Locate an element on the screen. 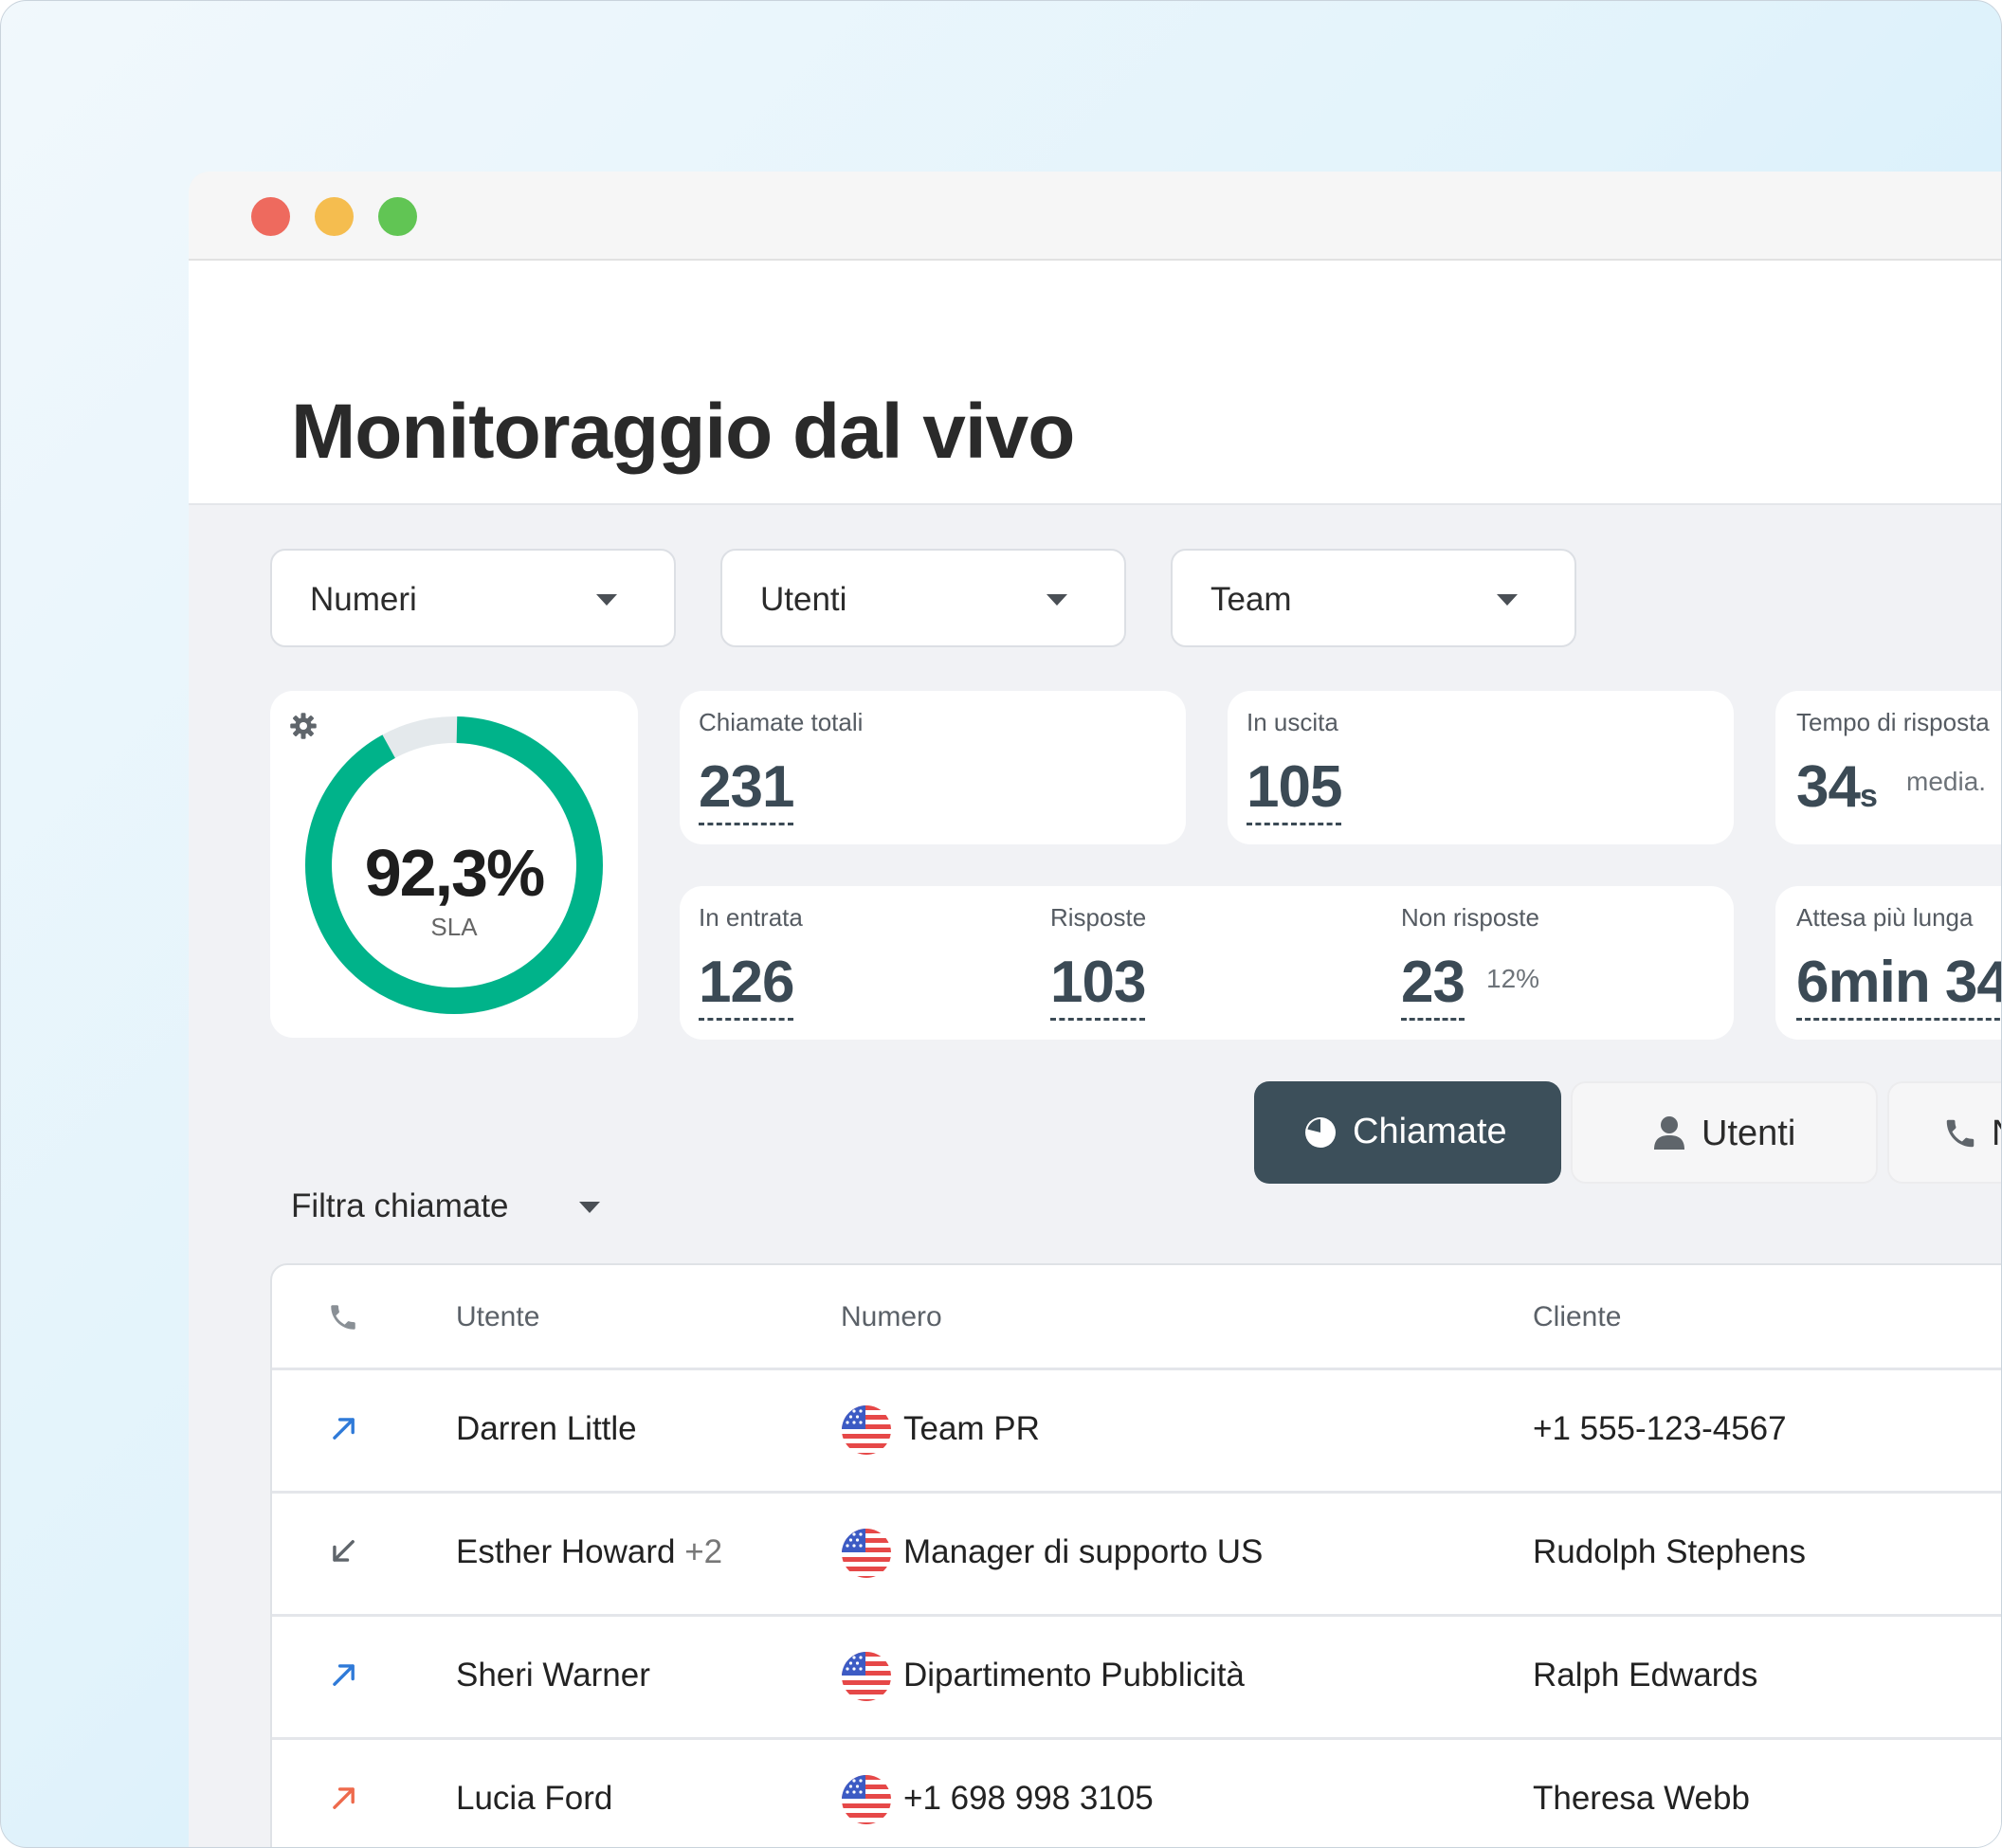 The image size is (2002, 1848). total-calls-caption: Chiamate totali is located at coordinates (781, 722).